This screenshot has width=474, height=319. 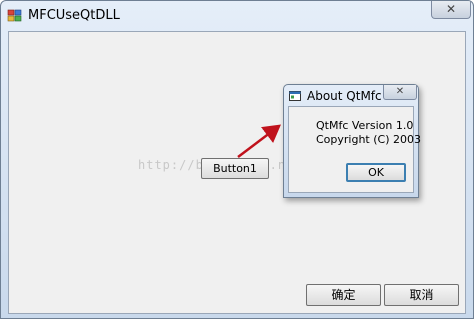 I want to click on dialog-icon, so click(x=295, y=96).